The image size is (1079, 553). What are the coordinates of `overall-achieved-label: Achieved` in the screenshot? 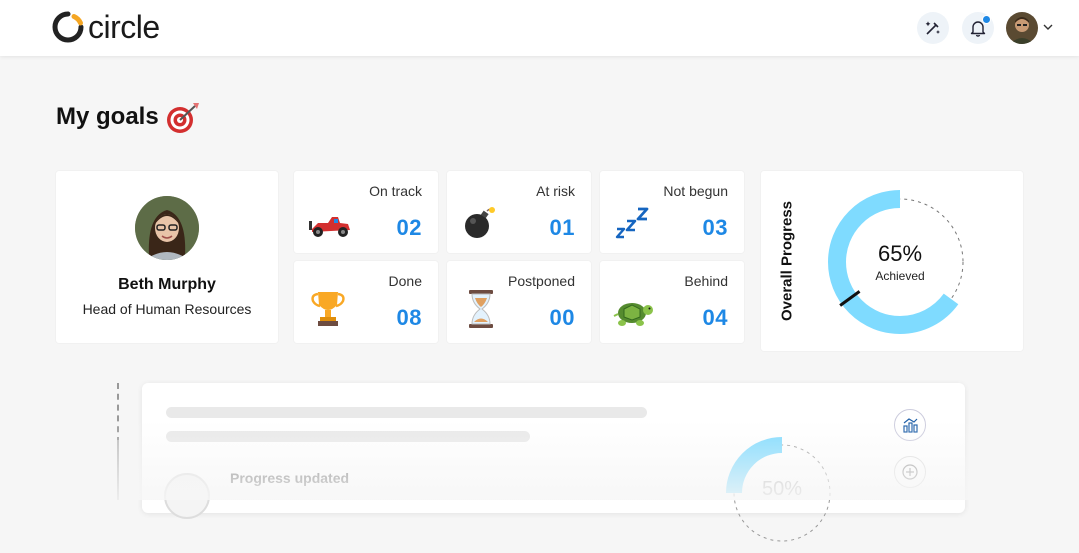 It's located at (900, 276).